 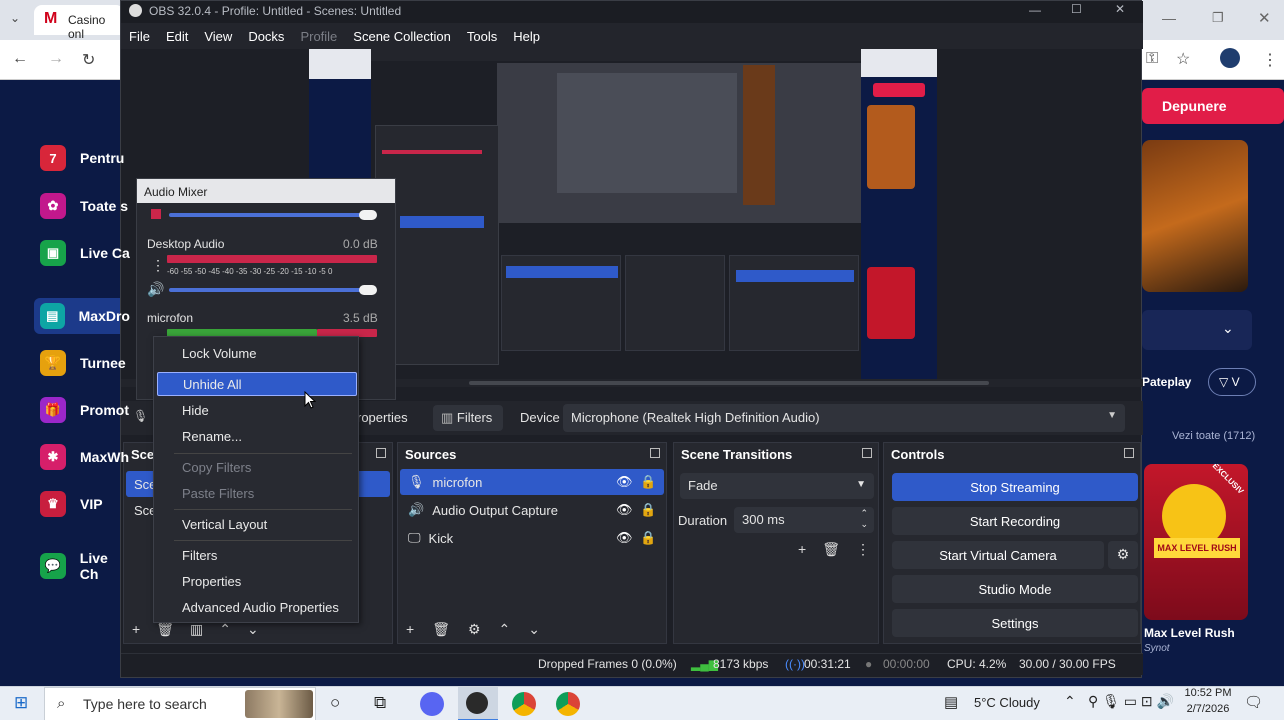 What do you see at coordinates (257, 556) in the screenshot?
I see `menu-filters: Filters` at bounding box center [257, 556].